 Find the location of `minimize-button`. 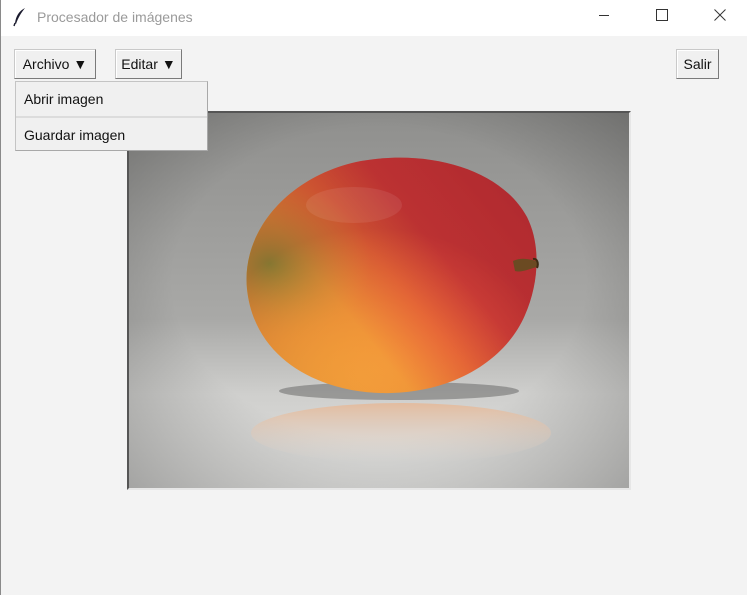

minimize-button is located at coordinates (604, 17).